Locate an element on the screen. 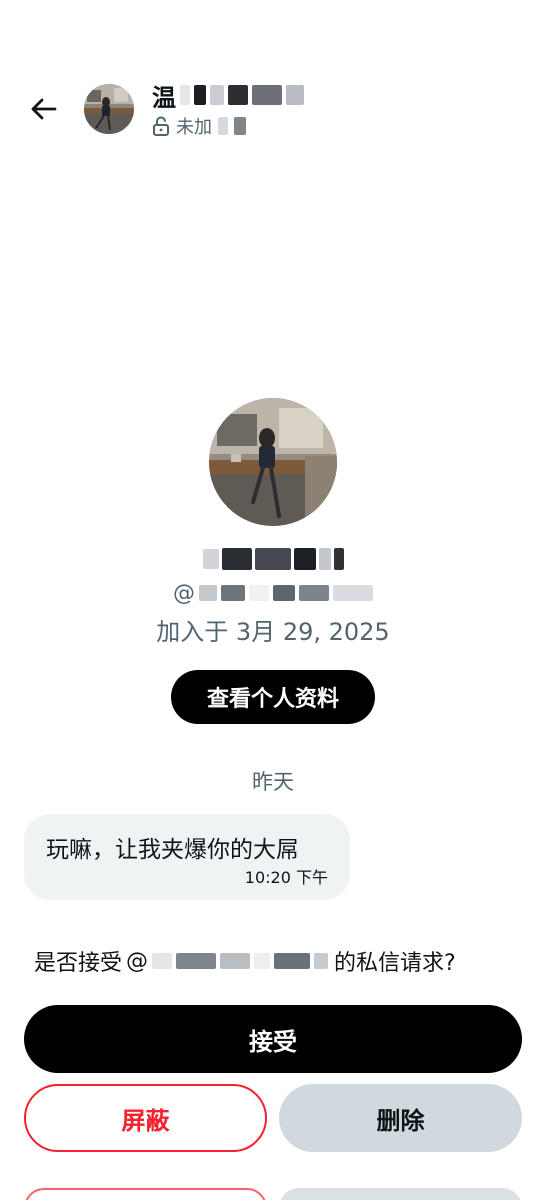 Image resolution: width=546 pixels, height=1200 pixels. profile-display-name-redacted is located at coordinates (273, 559).